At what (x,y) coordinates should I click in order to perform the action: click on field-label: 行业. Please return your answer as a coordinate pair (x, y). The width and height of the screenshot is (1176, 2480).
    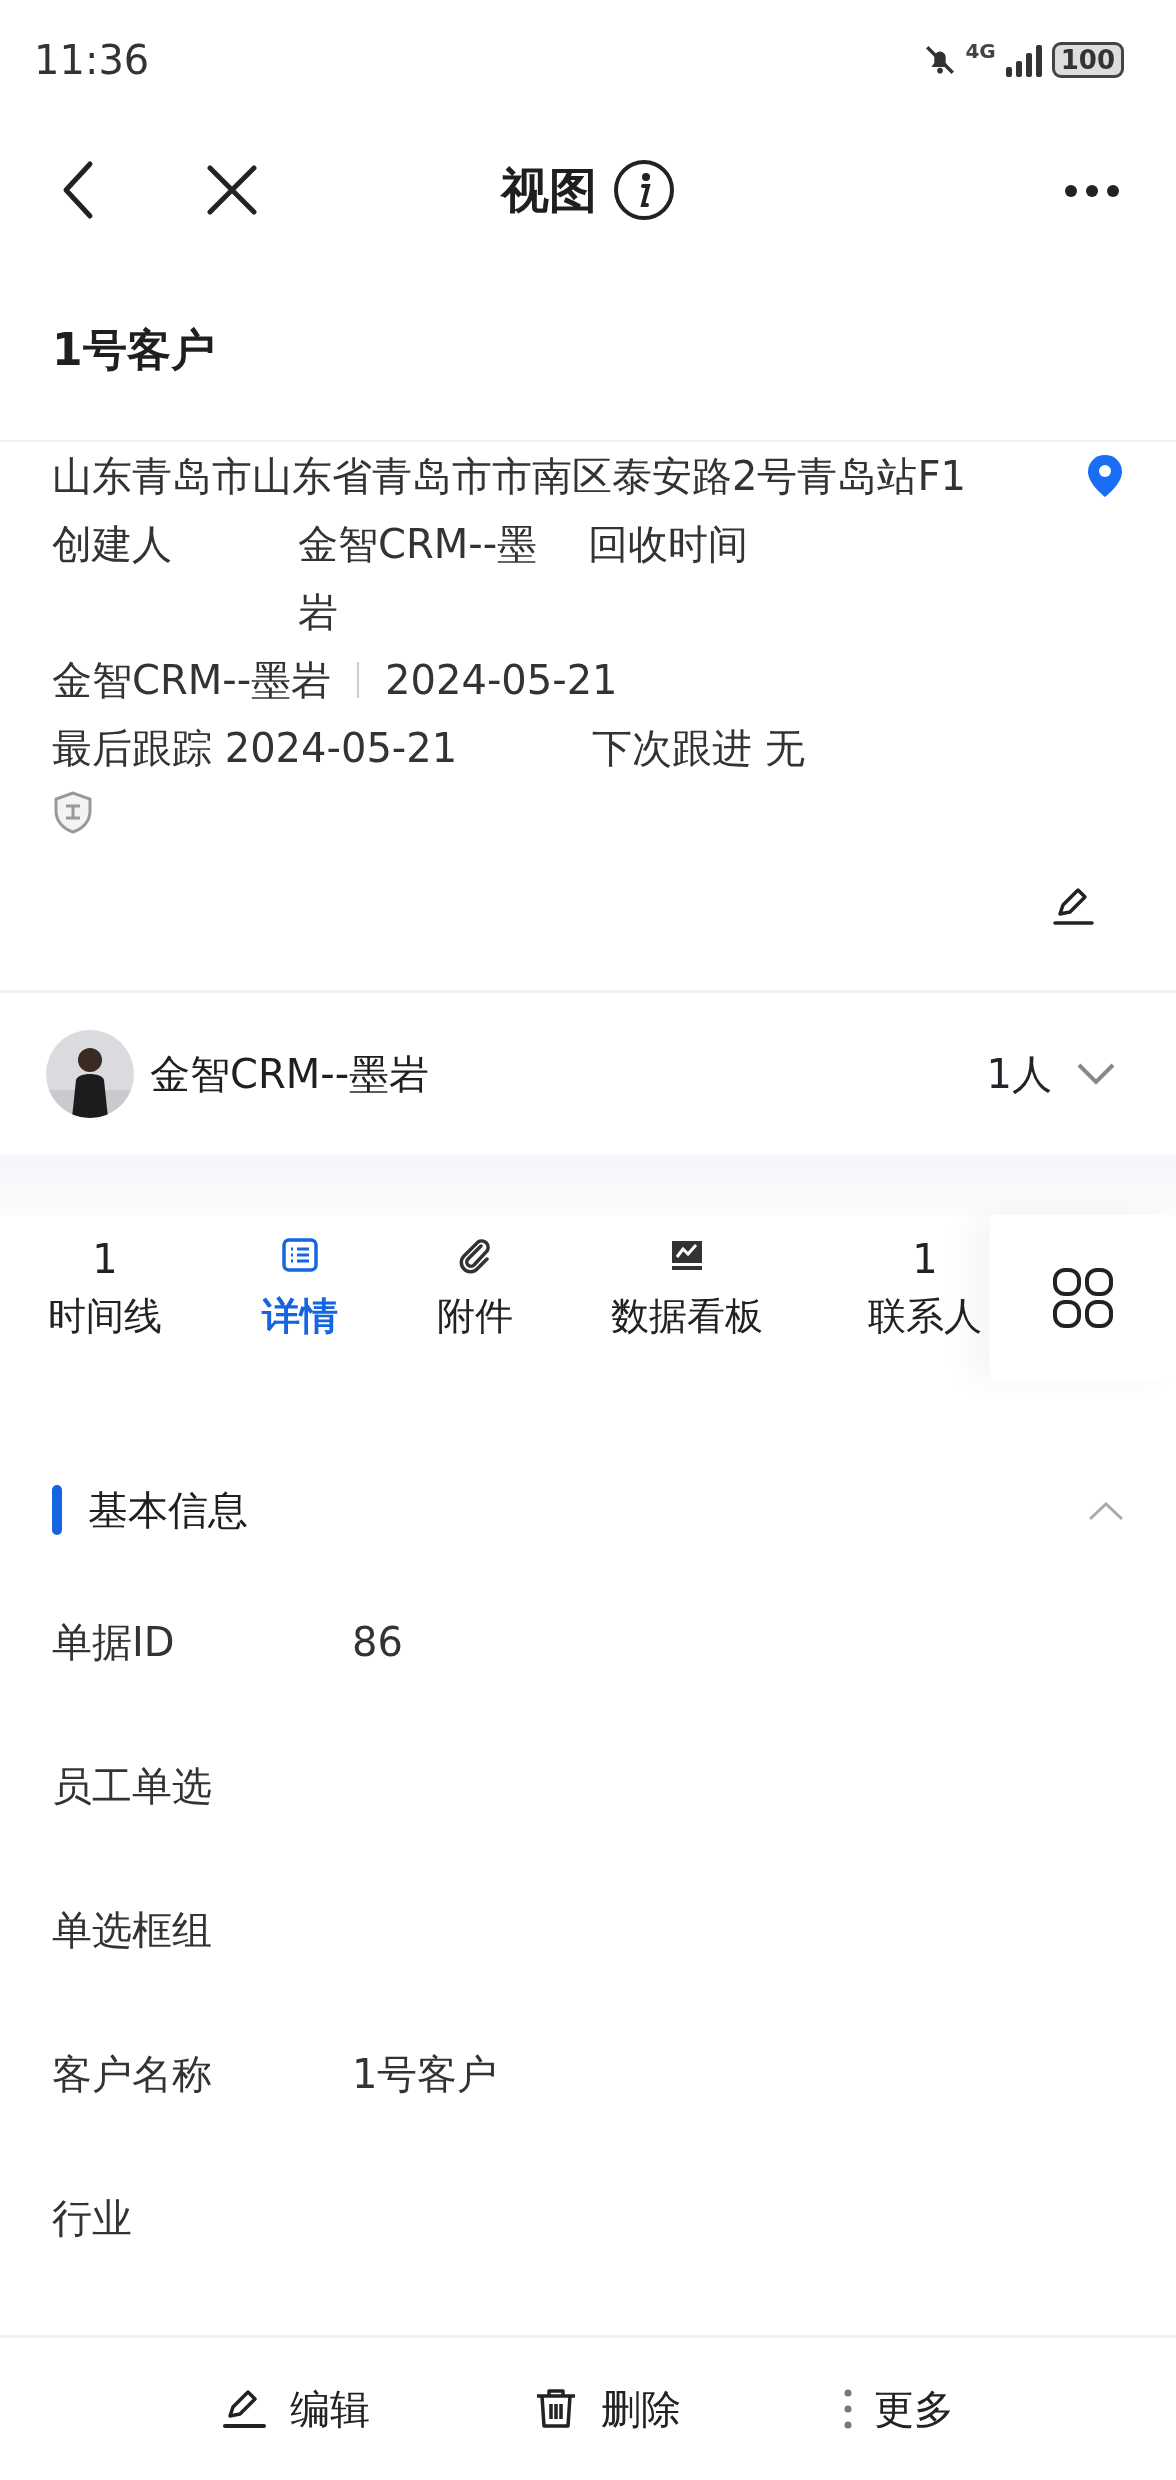
    Looking at the image, I should click on (92, 2218).